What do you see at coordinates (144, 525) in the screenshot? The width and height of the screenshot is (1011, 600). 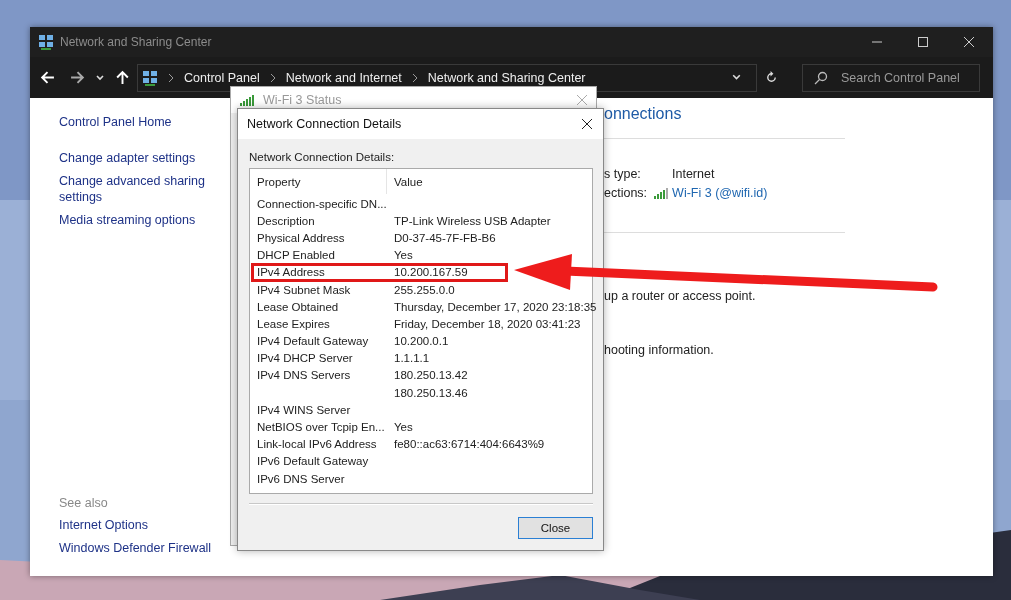 I see `sidebar-link: Internet Options` at bounding box center [144, 525].